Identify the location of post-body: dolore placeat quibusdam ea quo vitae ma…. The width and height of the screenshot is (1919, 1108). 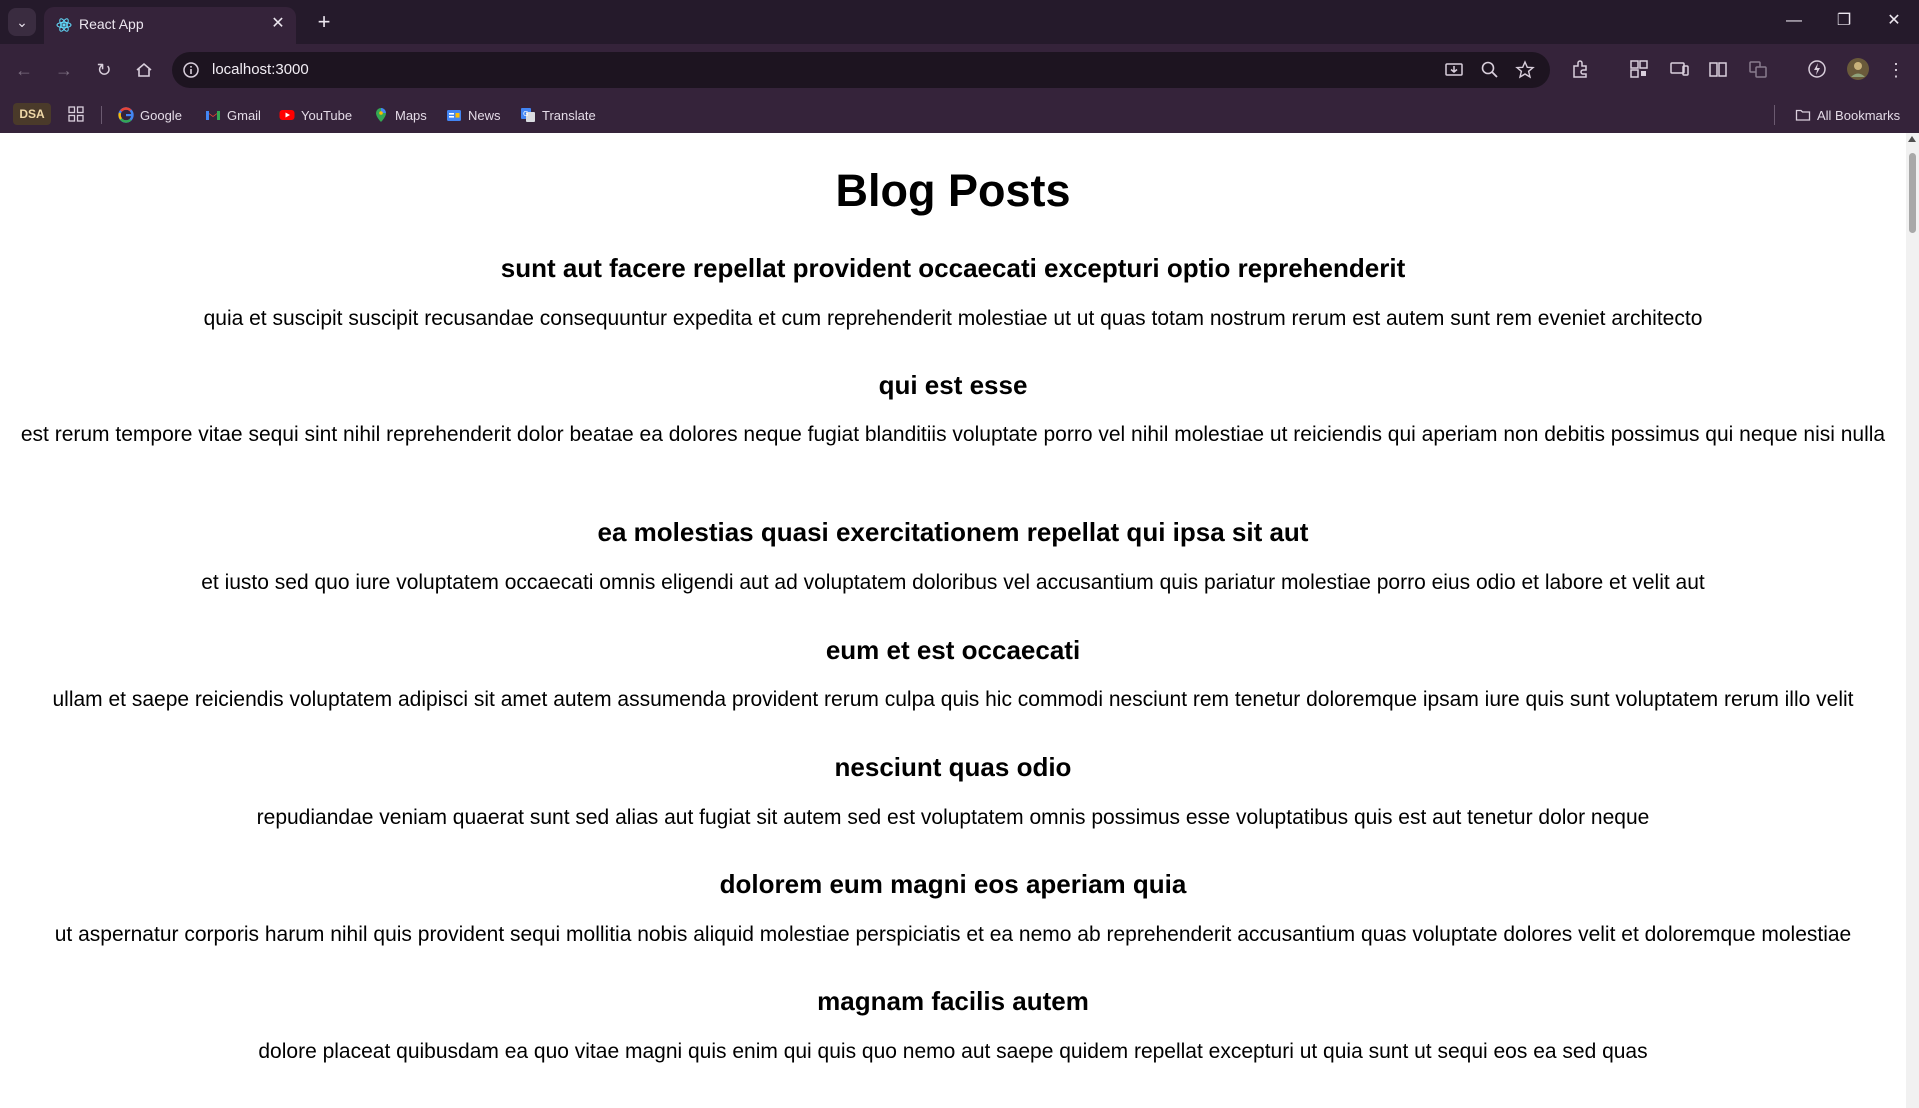
(953, 1051).